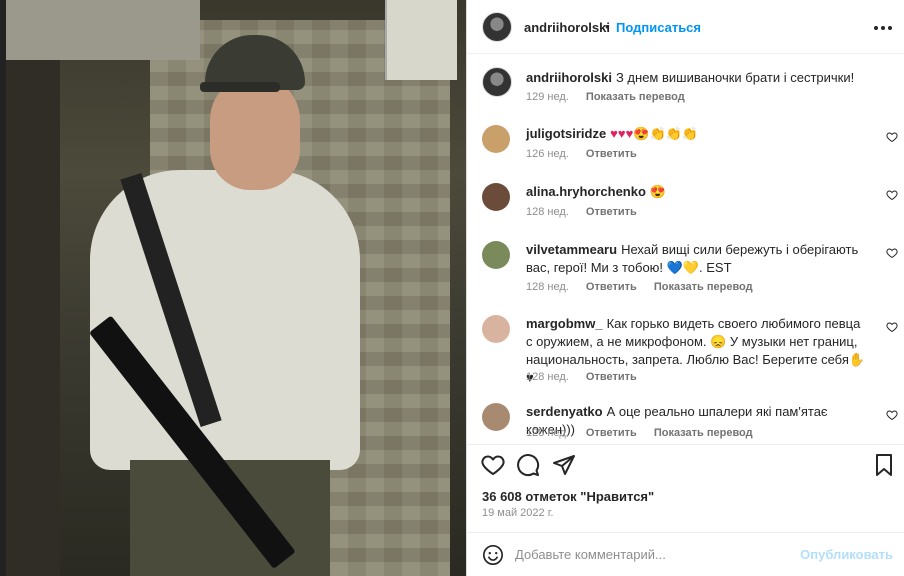  Describe the element at coordinates (240, 87) in the screenshot. I see `photo-cap-brim` at that location.